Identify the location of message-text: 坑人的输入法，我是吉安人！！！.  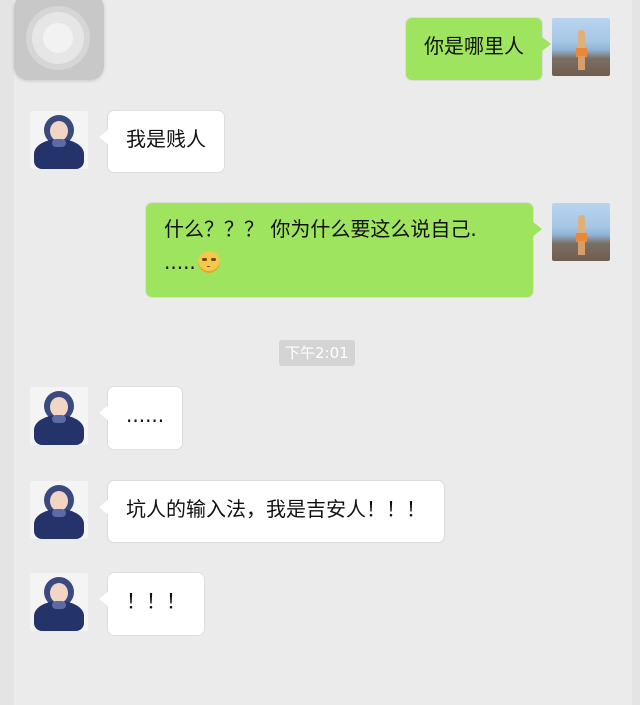
(276, 509).